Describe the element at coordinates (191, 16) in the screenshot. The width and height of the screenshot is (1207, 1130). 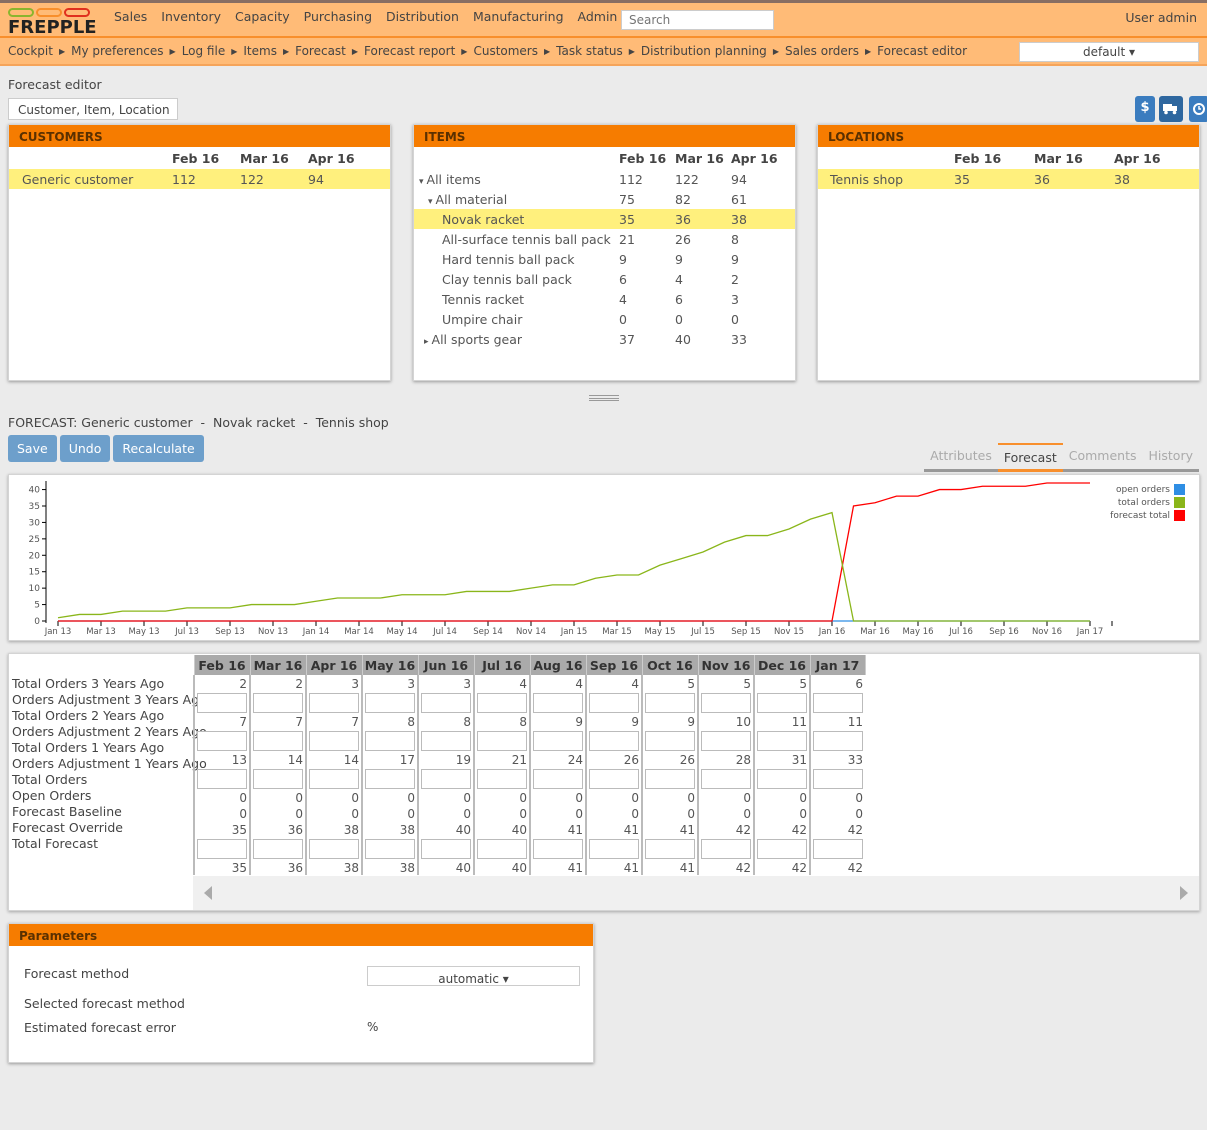
I see `menu-item-inventory: Inventory` at that location.